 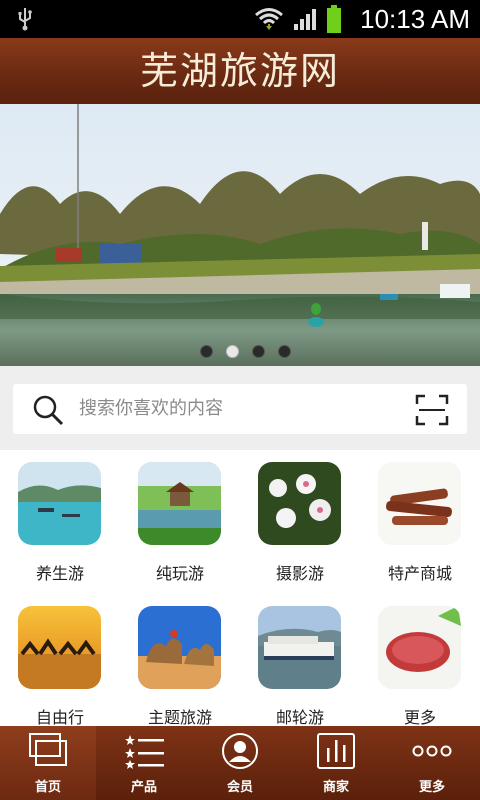 What do you see at coordinates (240, 19) in the screenshot?
I see `status-bar: 10:13 AM` at bounding box center [240, 19].